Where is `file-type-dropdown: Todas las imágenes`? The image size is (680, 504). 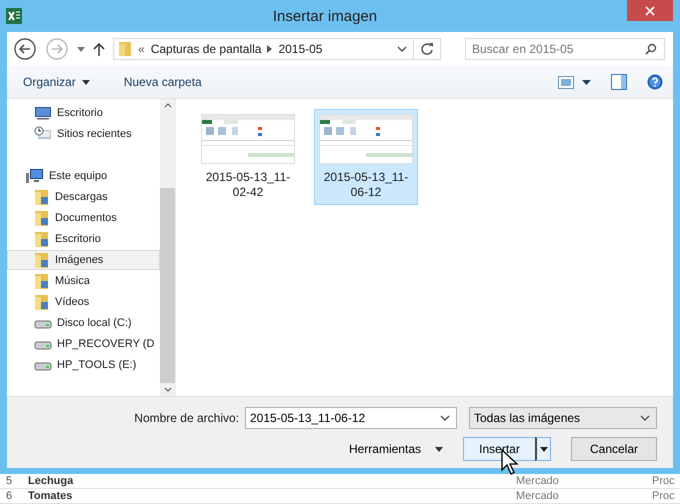 file-type-dropdown: Todas las imágenes is located at coordinates (563, 418).